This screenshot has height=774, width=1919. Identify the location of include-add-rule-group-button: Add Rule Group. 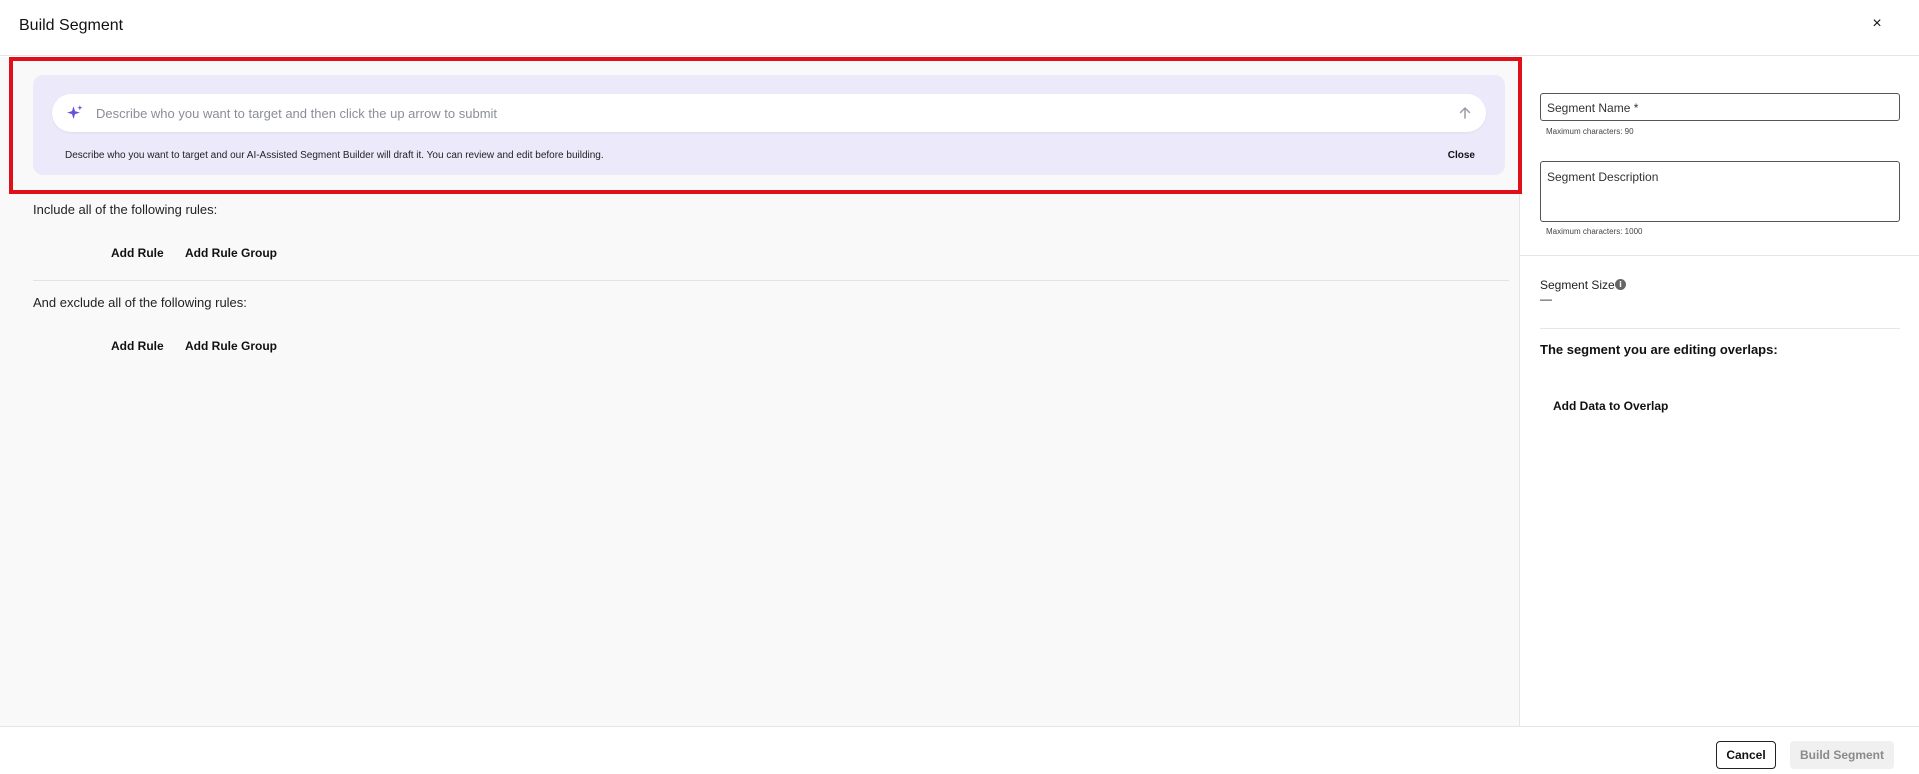
(231, 253).